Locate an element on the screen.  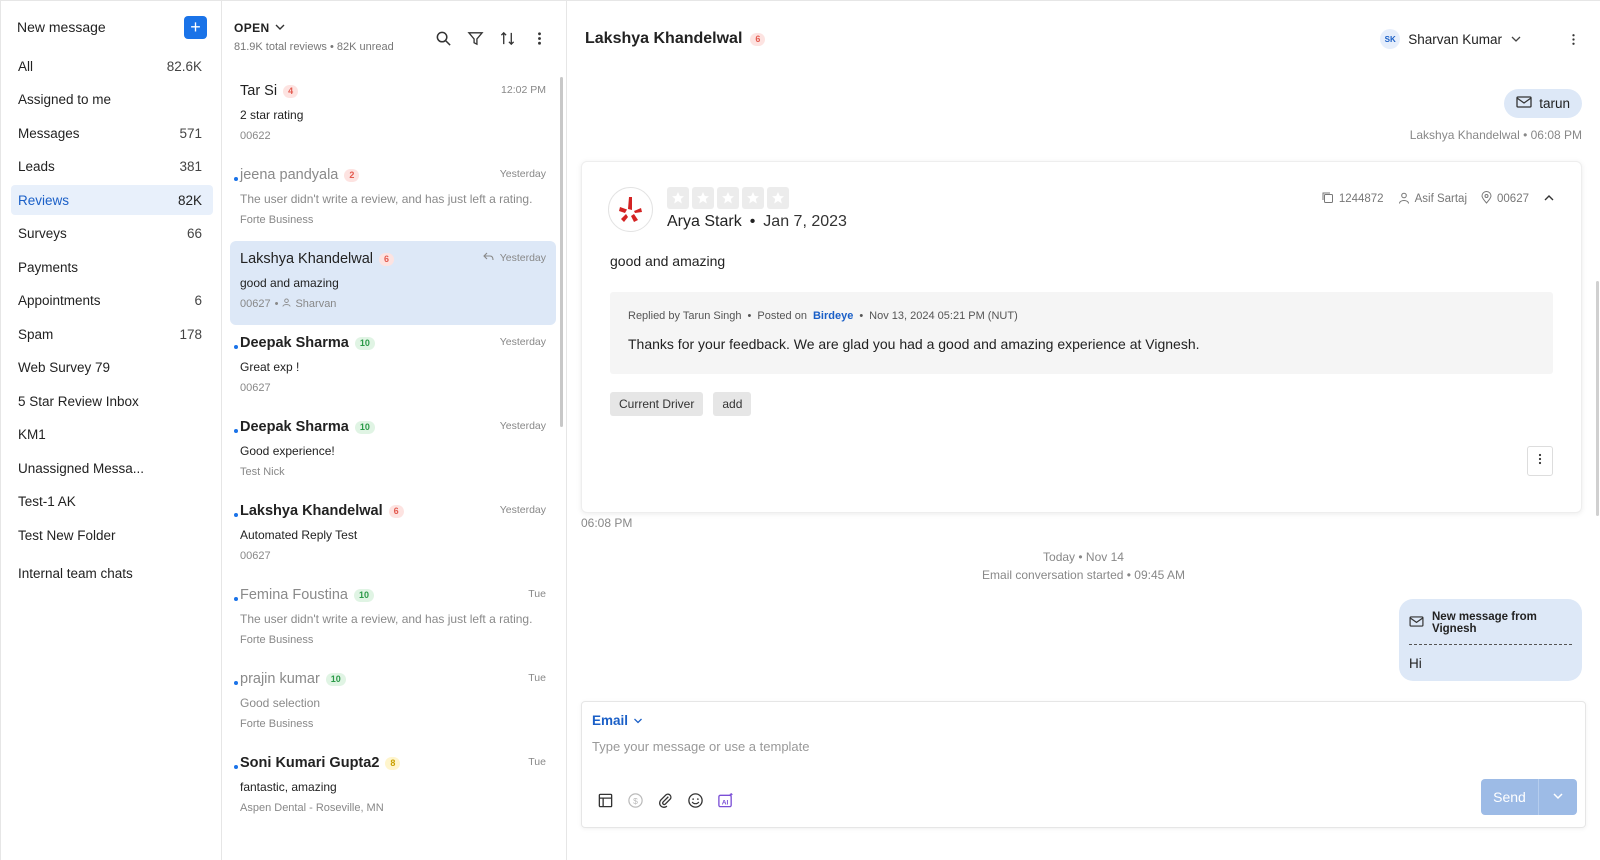
reviewer-name: prajin kumar is located at coordinates (280, 679).